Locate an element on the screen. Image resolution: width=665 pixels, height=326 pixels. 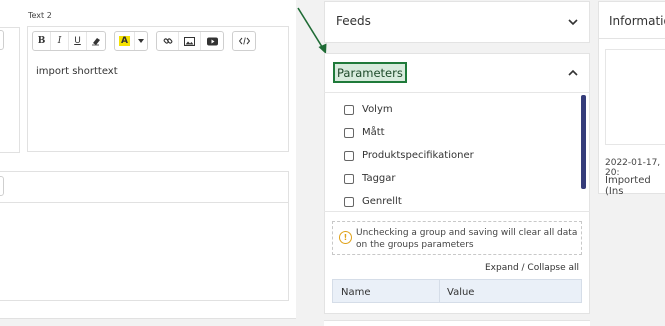
text2-content: import shorttext is located at coordinates (77, 71).